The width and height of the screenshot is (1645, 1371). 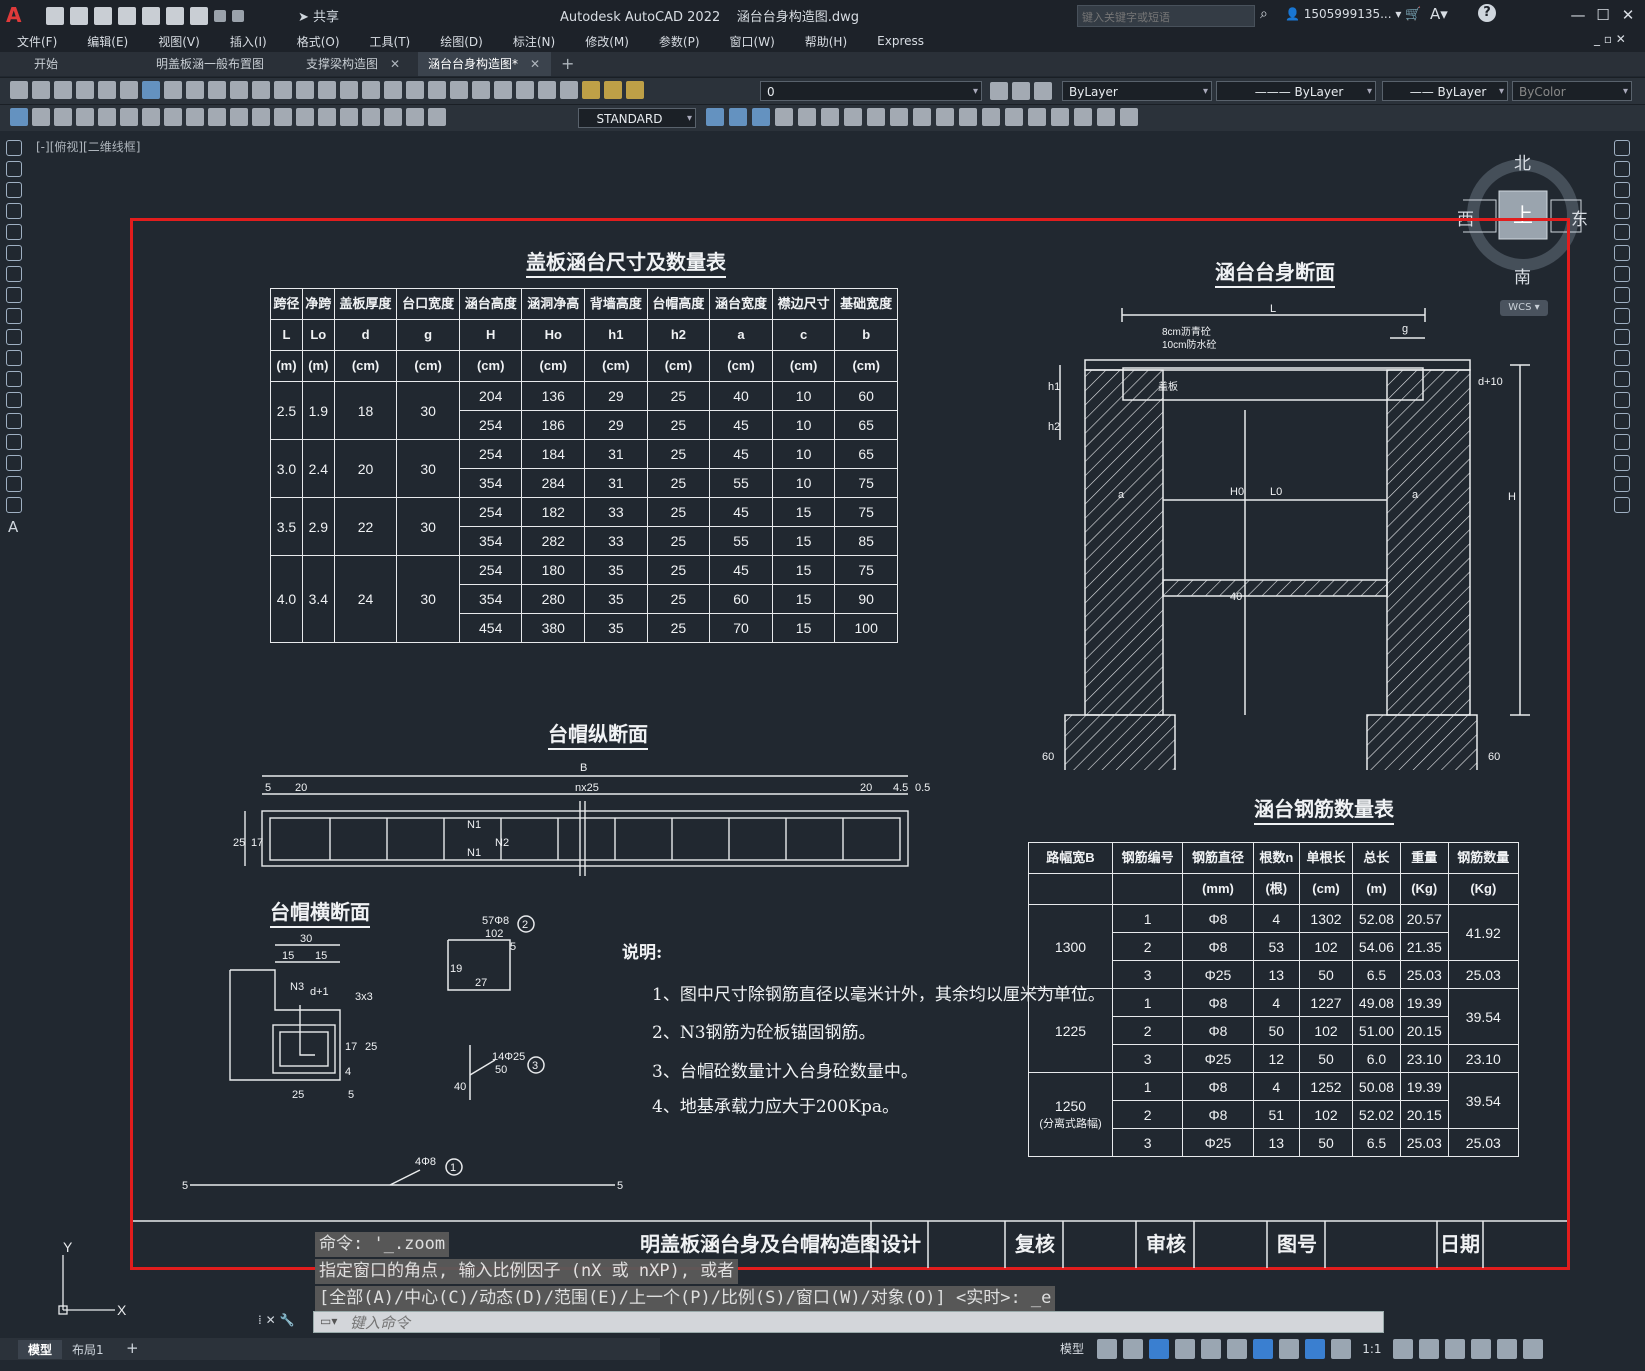 I want to click on extrude-icon, so click(x=968, y=117).